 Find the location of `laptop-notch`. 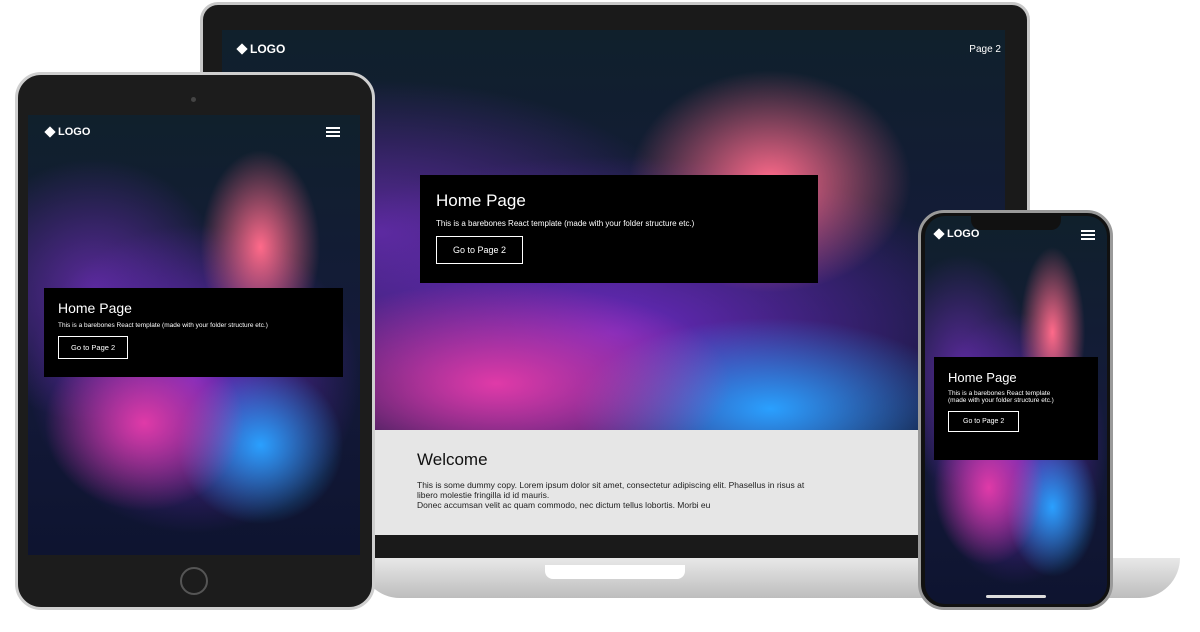

laptop-notch is located at coordinates (615, 572).